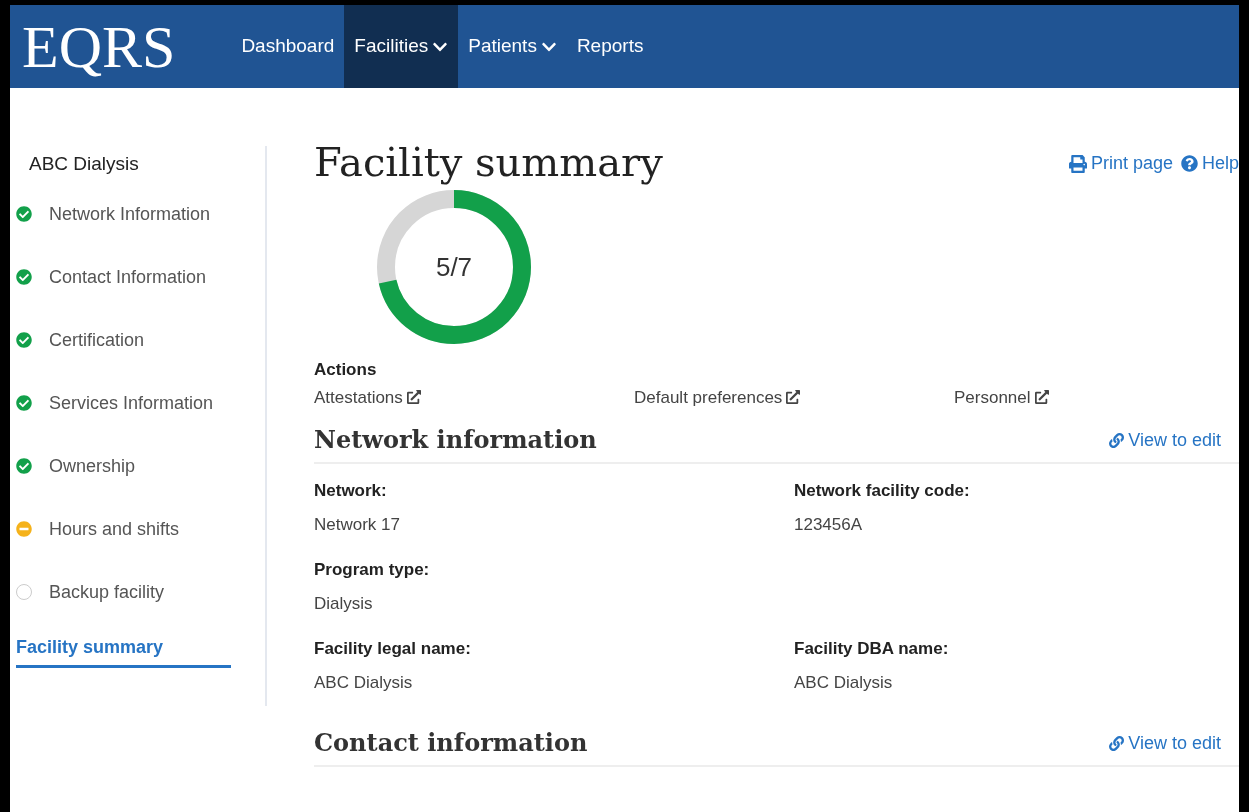 The height and width of the screenshot is (812, 1249). Describe the element at coordinates (1209, 163) in the screenshot. I see `help-link: Help` at that location.